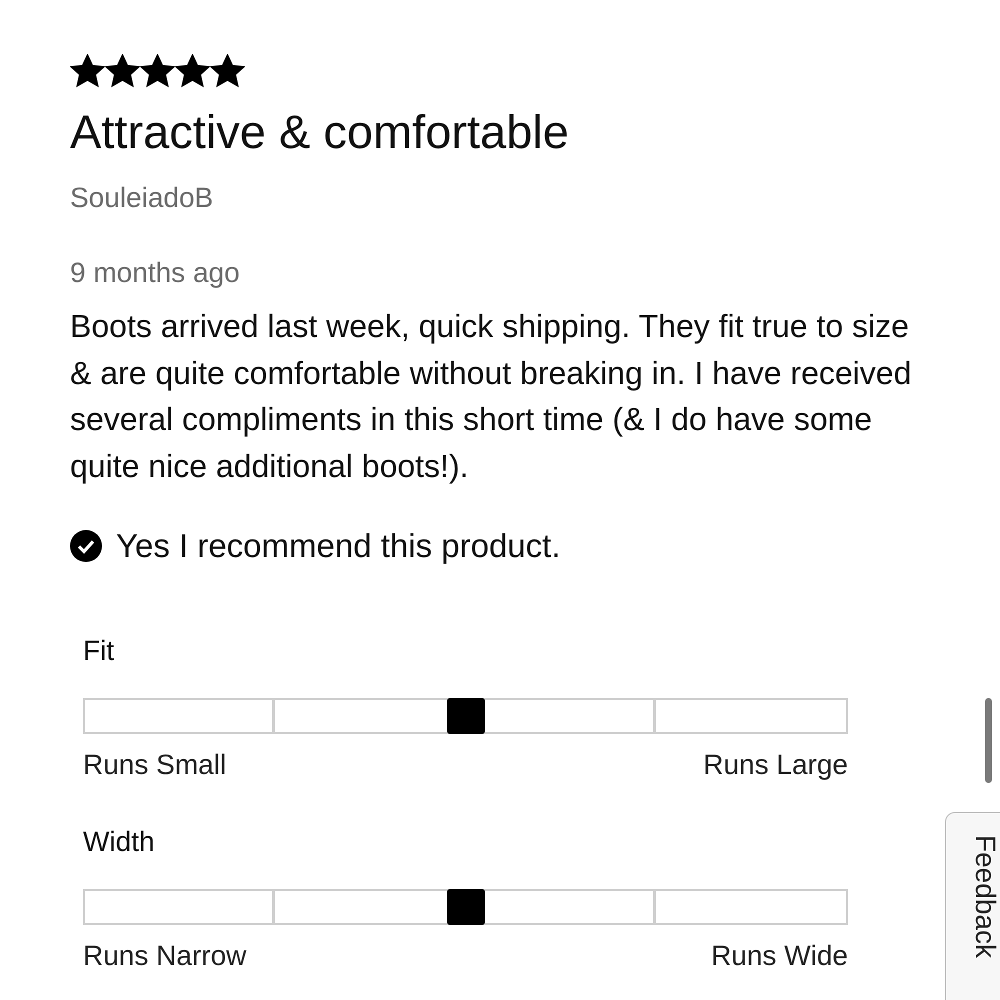  I want to click on scale-high-label: Runs Large, so click(775, 765).